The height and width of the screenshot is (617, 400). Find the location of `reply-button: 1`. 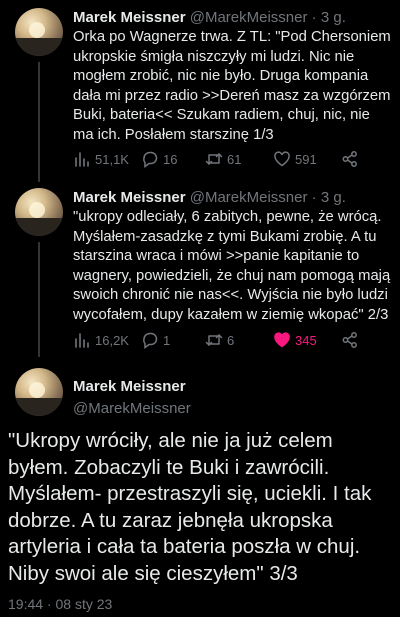

reply-button: 1 is located at coordinates (155, 340).